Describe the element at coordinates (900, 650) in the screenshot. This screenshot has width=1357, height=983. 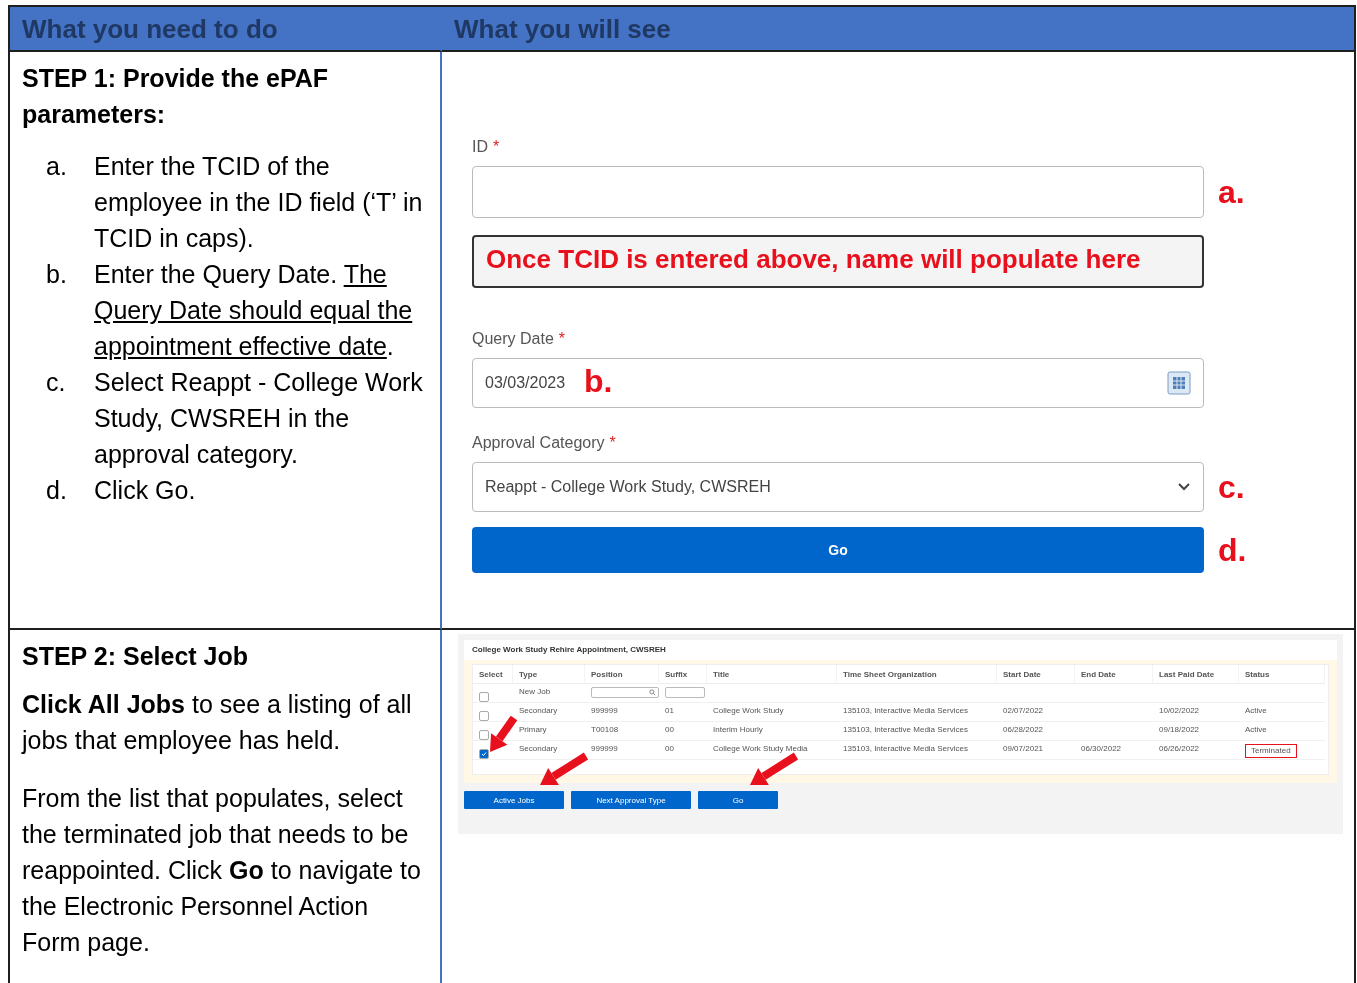
I see `screen-title: College Work Study Rehire Appointment, CWSREH` at that location.